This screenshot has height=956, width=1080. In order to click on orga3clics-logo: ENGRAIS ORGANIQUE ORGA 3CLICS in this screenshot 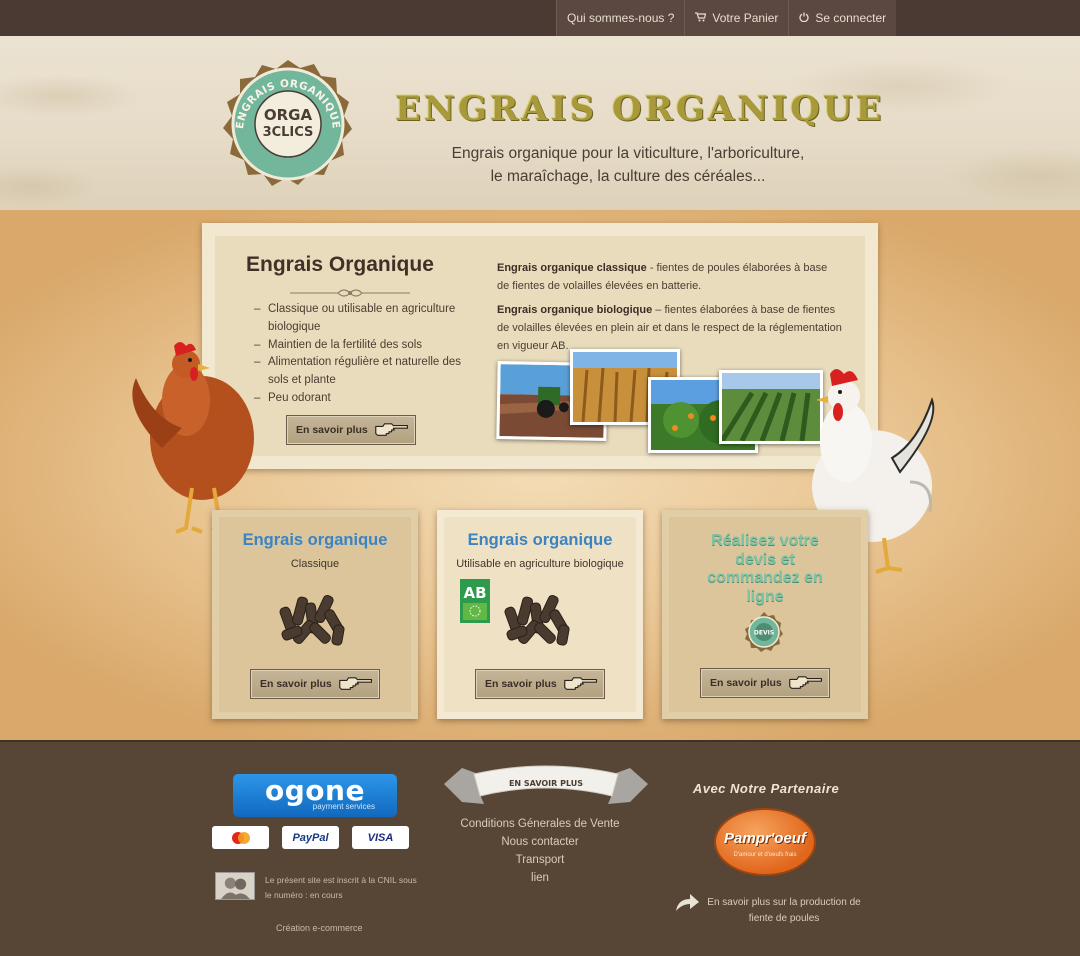, I will do `click(288, 125)`.